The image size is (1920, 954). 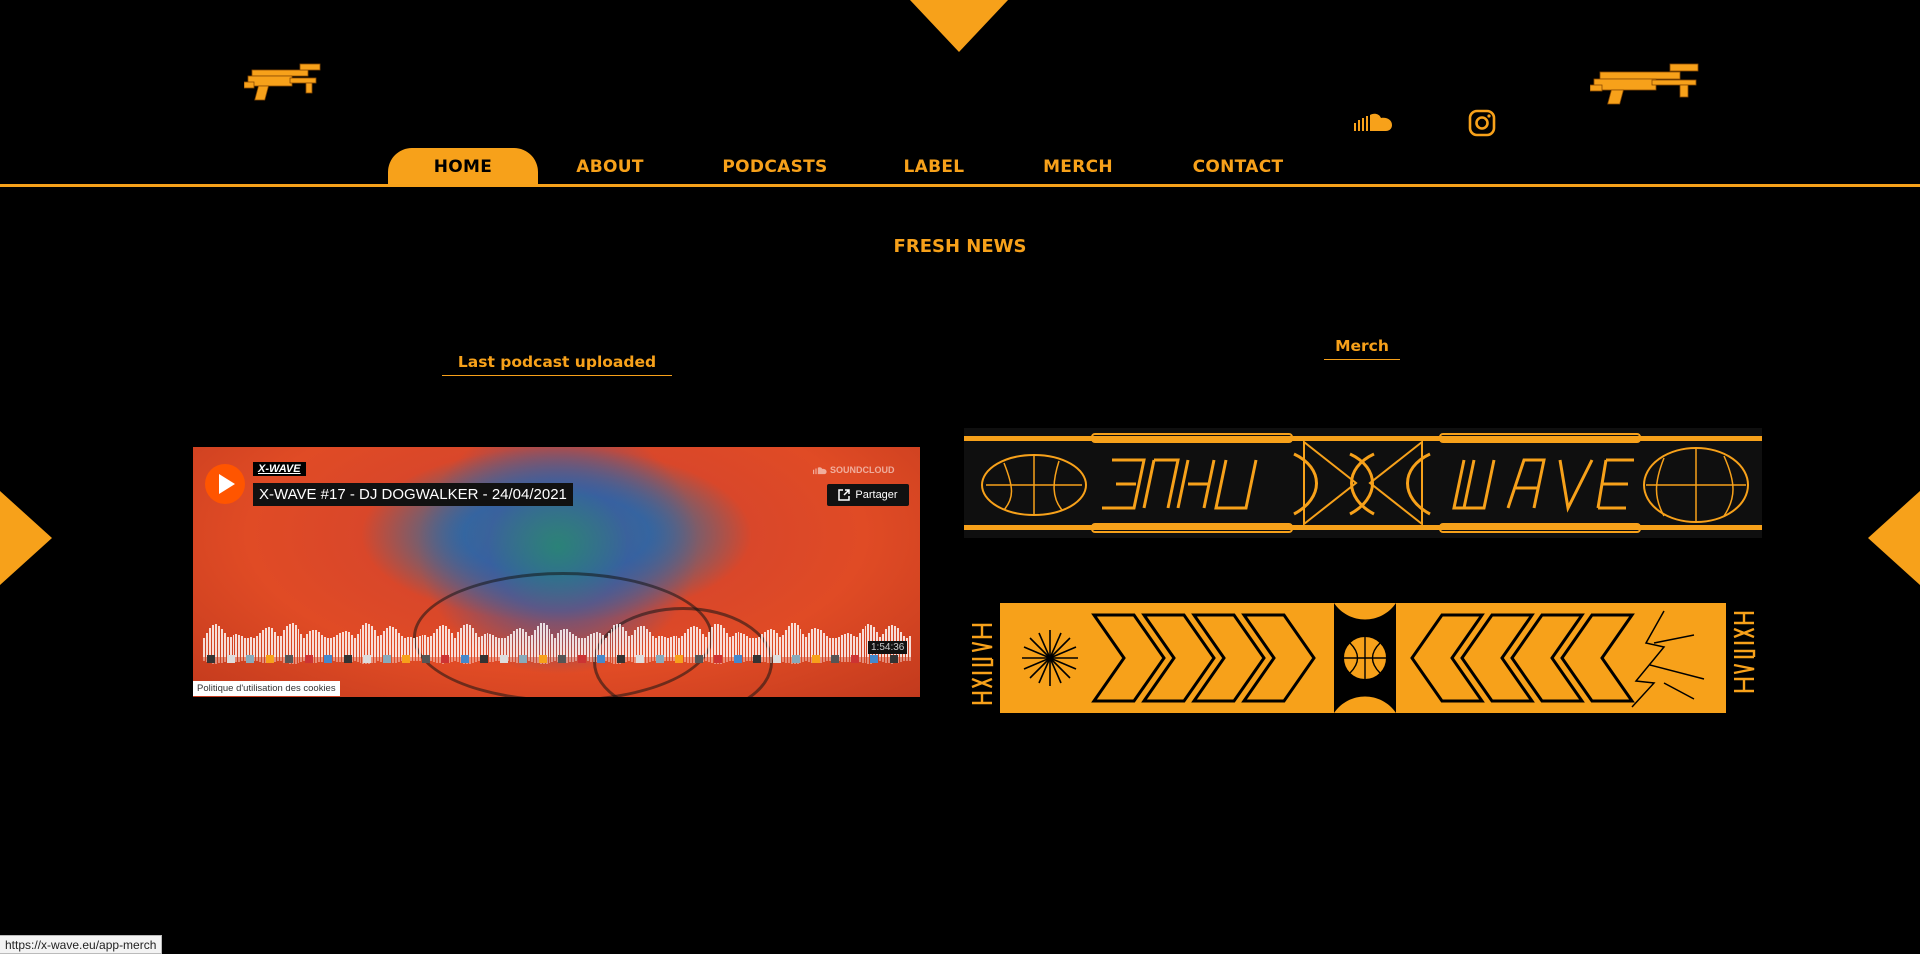 What do you see at coordinates (1078, 167) in the screenshot?
I see `nav-item-merch: MERCH` at bounding box center [1078, 167].